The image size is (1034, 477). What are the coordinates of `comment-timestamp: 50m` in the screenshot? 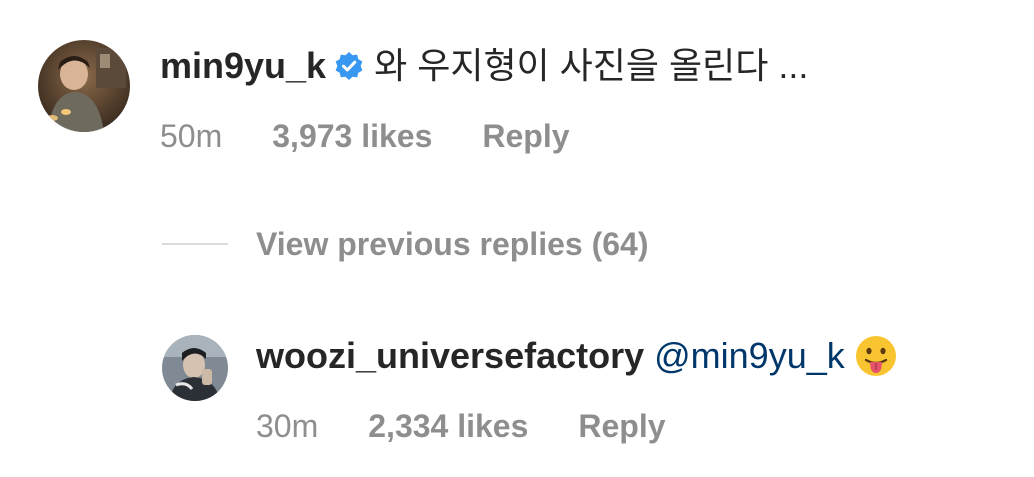 It's located at (191, 136).